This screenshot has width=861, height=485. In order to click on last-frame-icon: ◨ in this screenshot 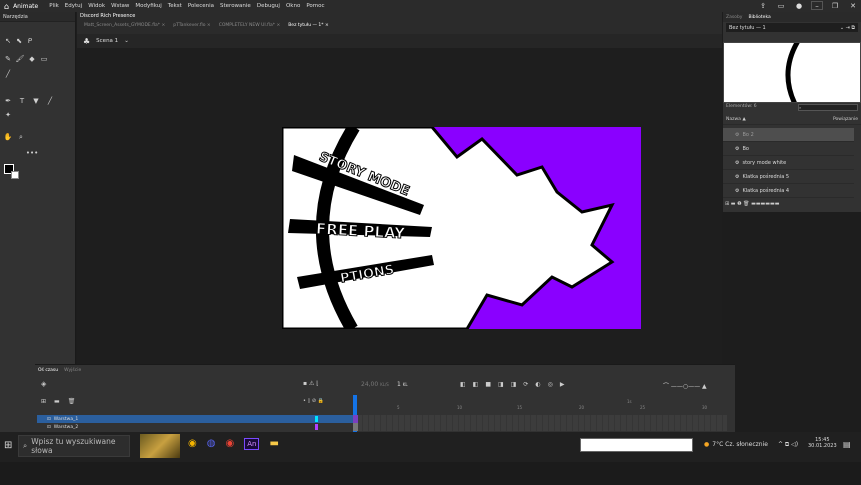, I will do `click(514, 384)`.